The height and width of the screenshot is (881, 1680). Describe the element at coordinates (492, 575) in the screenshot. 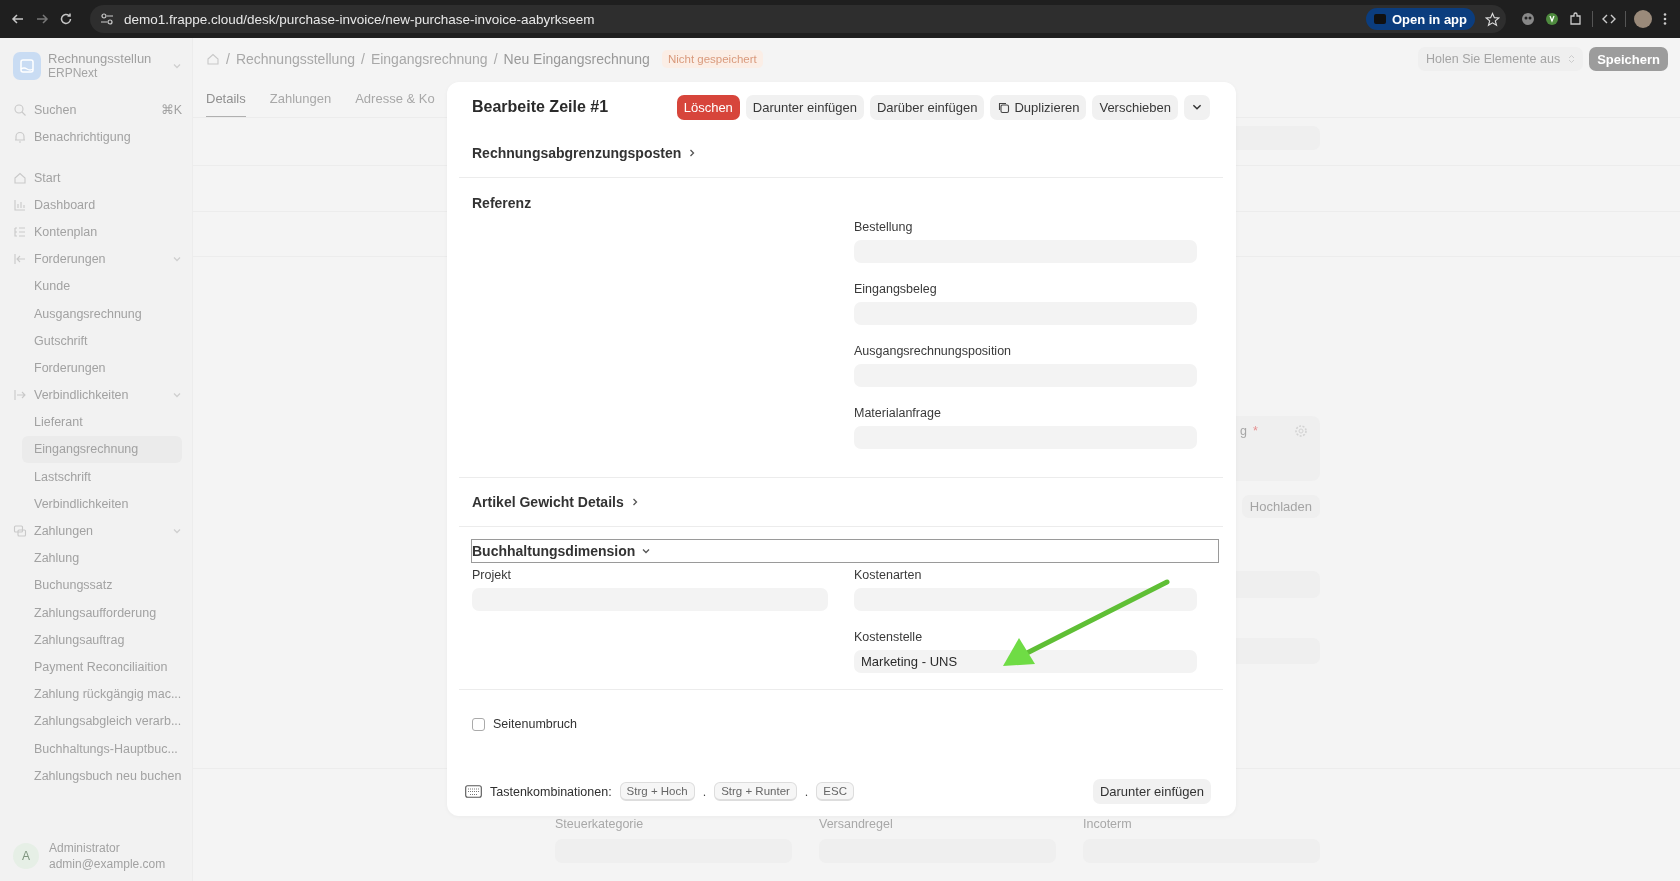

I see `field-label: Projekt` at that location.